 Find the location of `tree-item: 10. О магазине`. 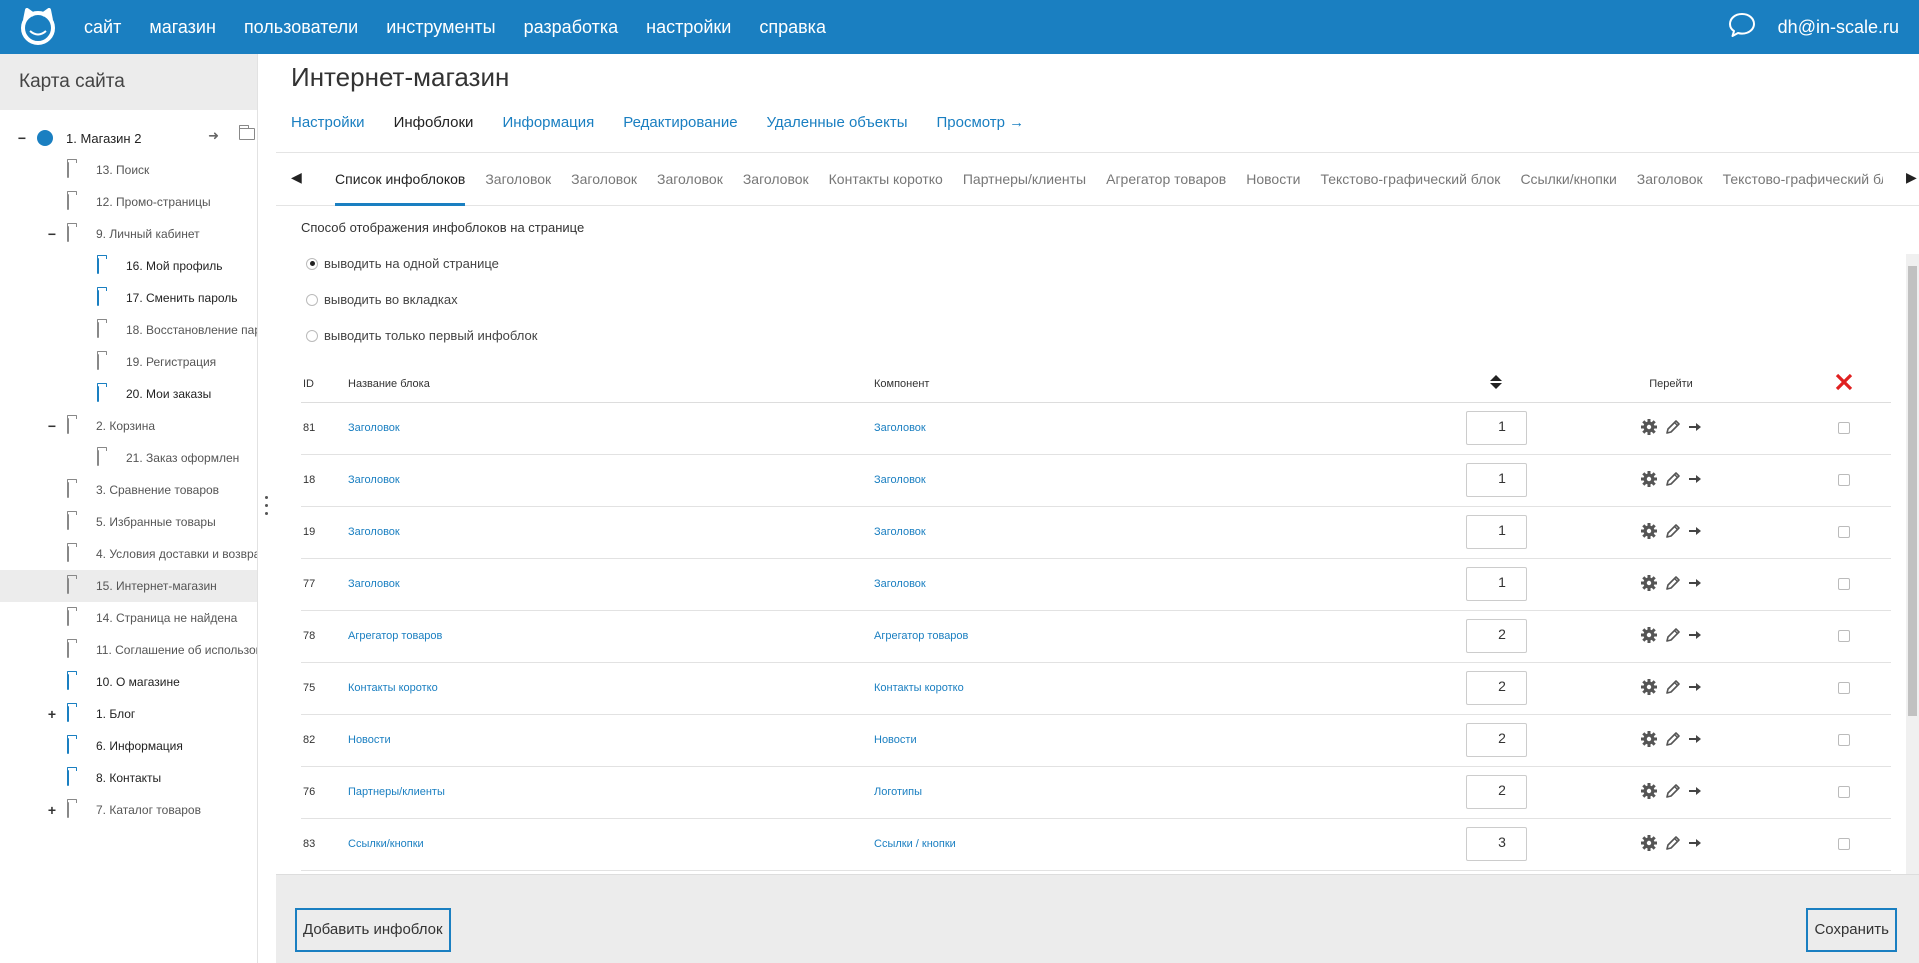

tree-item: 10. О магазине is located at coordinates (128, 682).